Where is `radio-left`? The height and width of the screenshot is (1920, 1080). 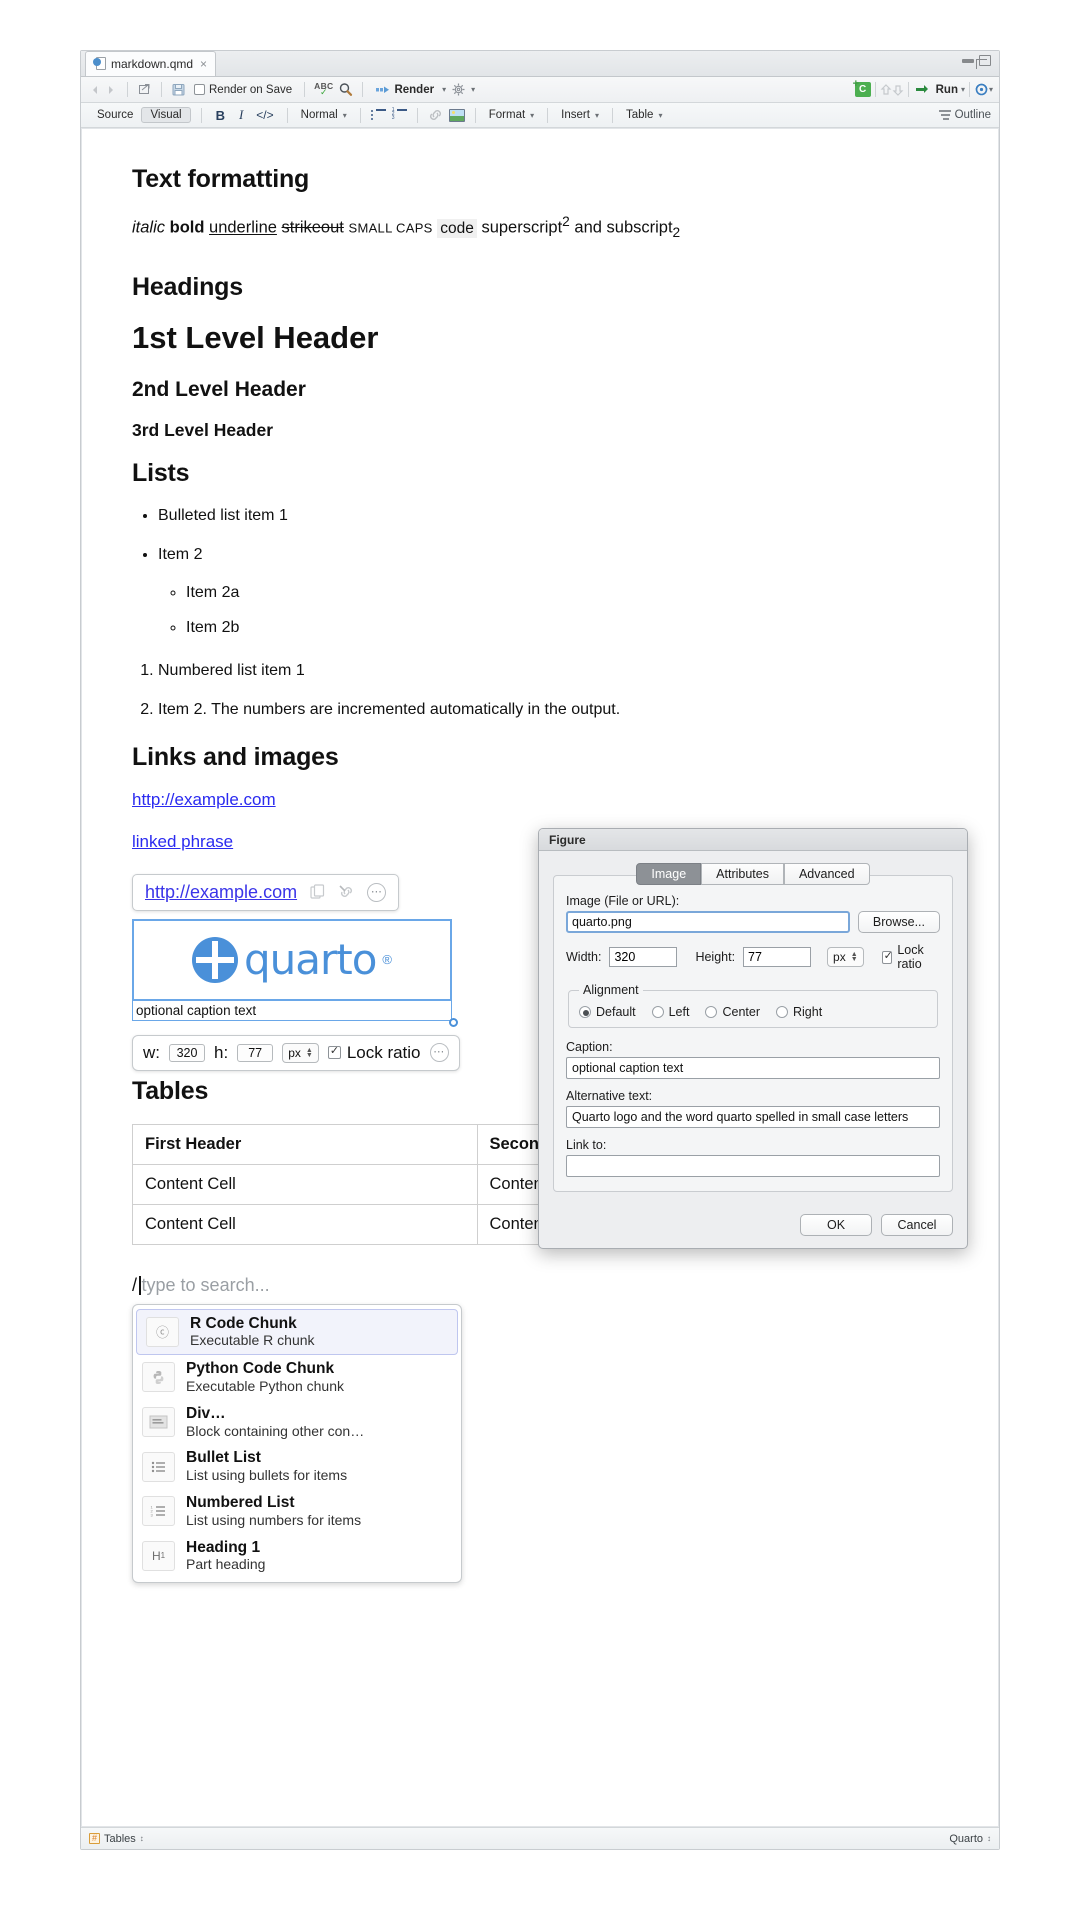 radio-left is located at coordinates (657, 1012).